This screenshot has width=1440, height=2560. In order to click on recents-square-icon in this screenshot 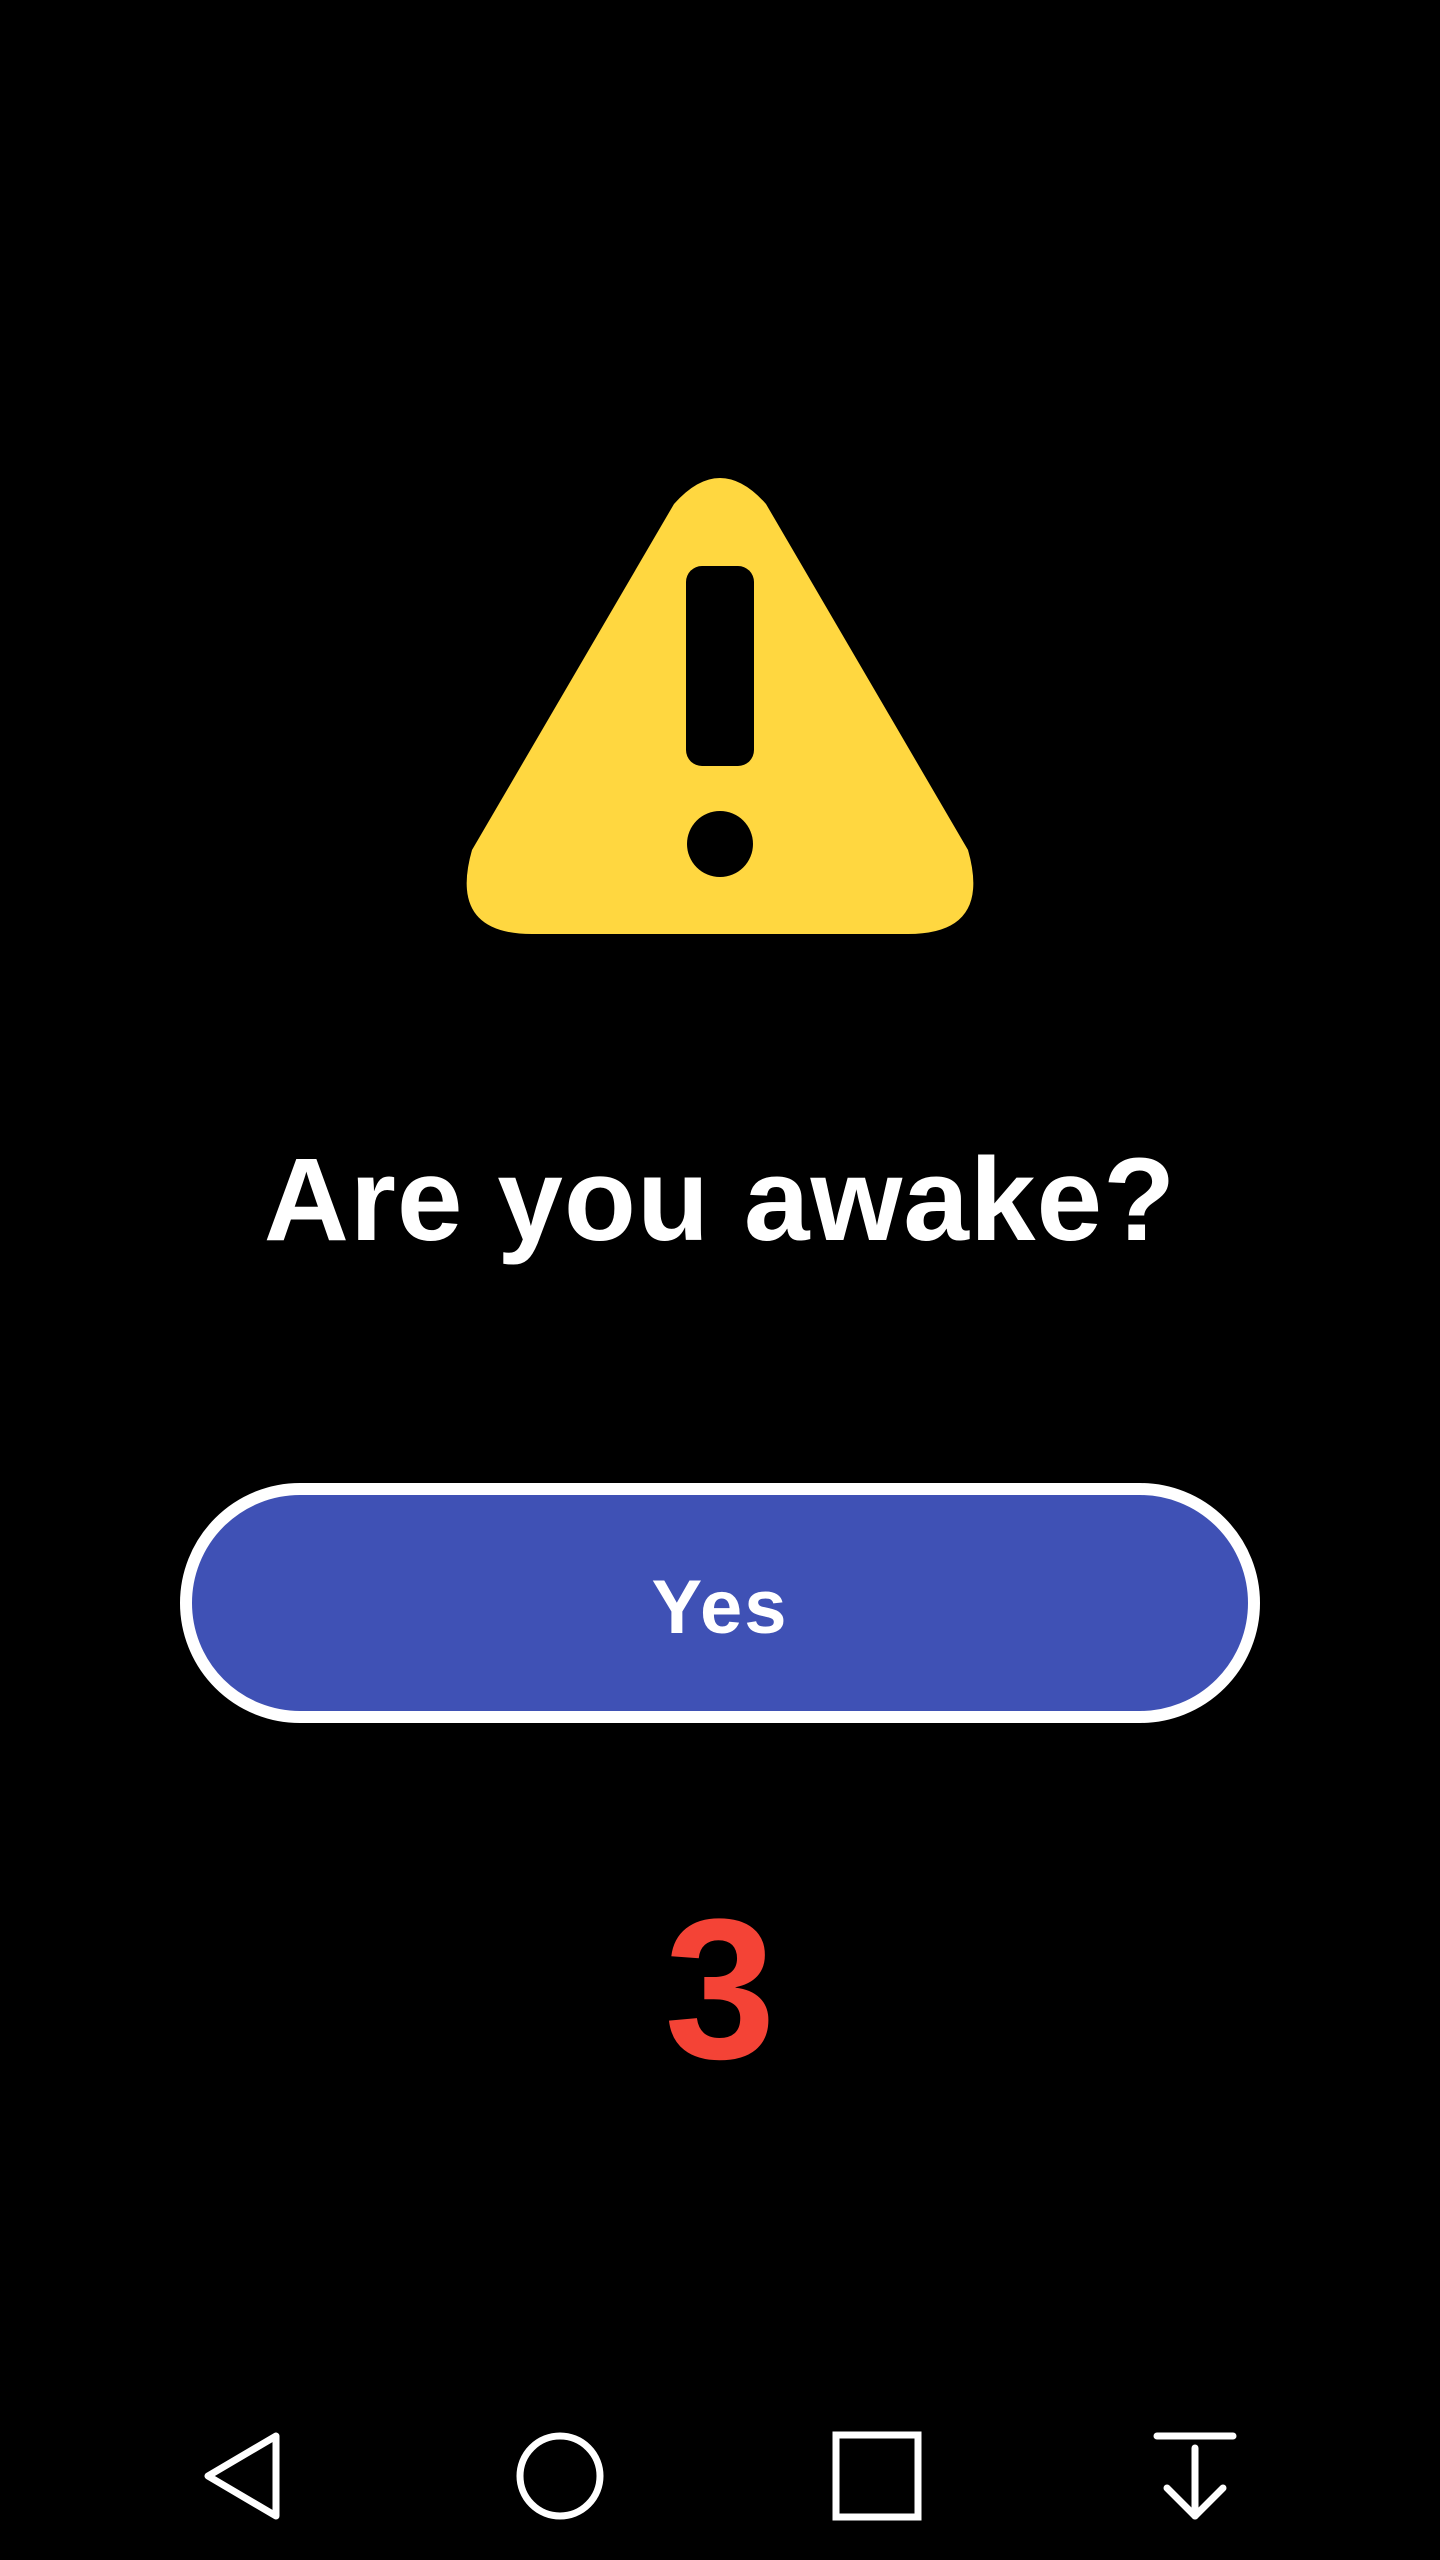, I will do `click(877, 2476)`.